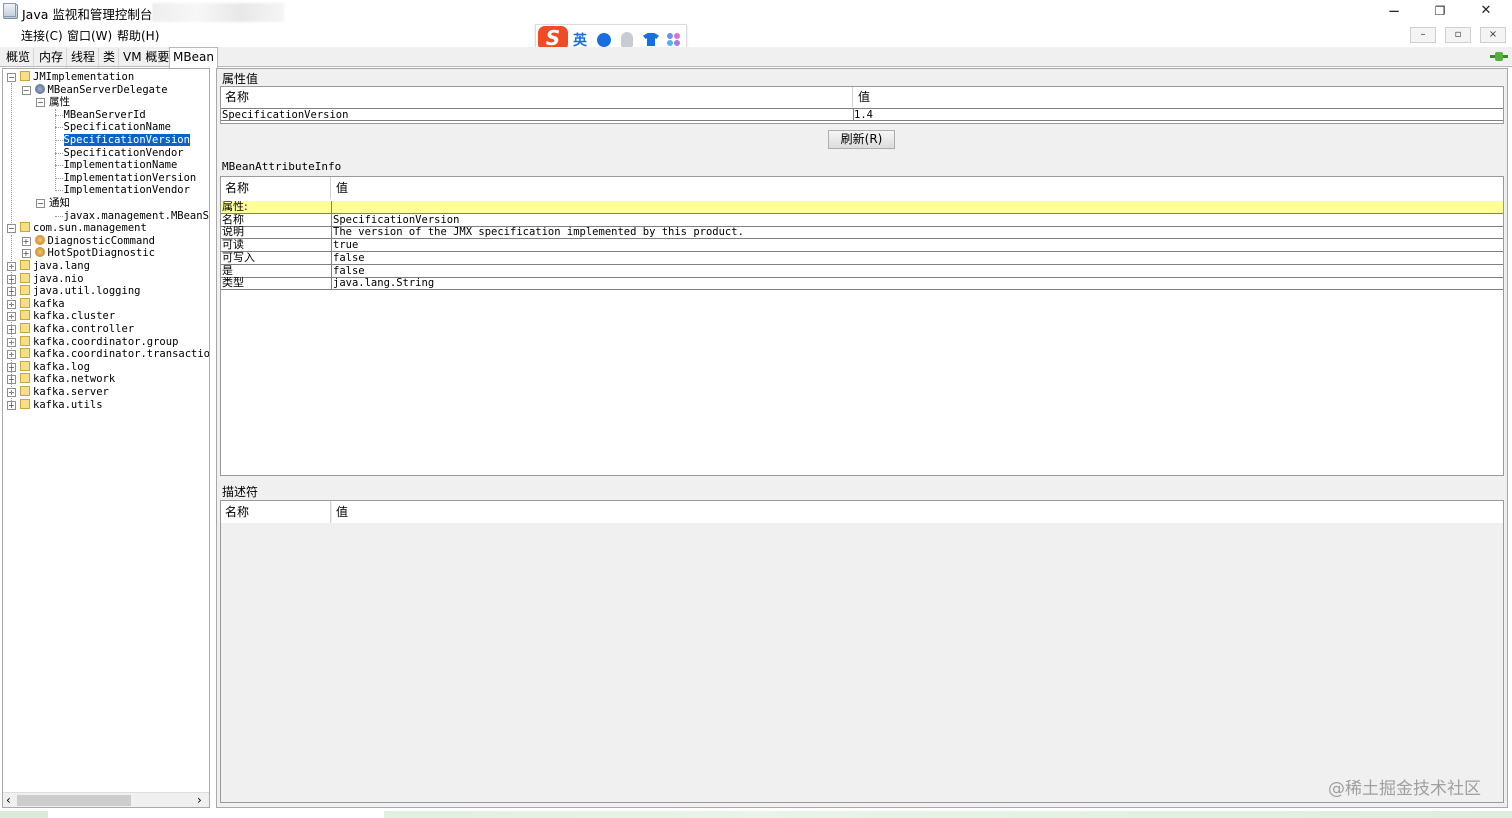  I want to click on connected-plug-icon, so click(1499, 56).